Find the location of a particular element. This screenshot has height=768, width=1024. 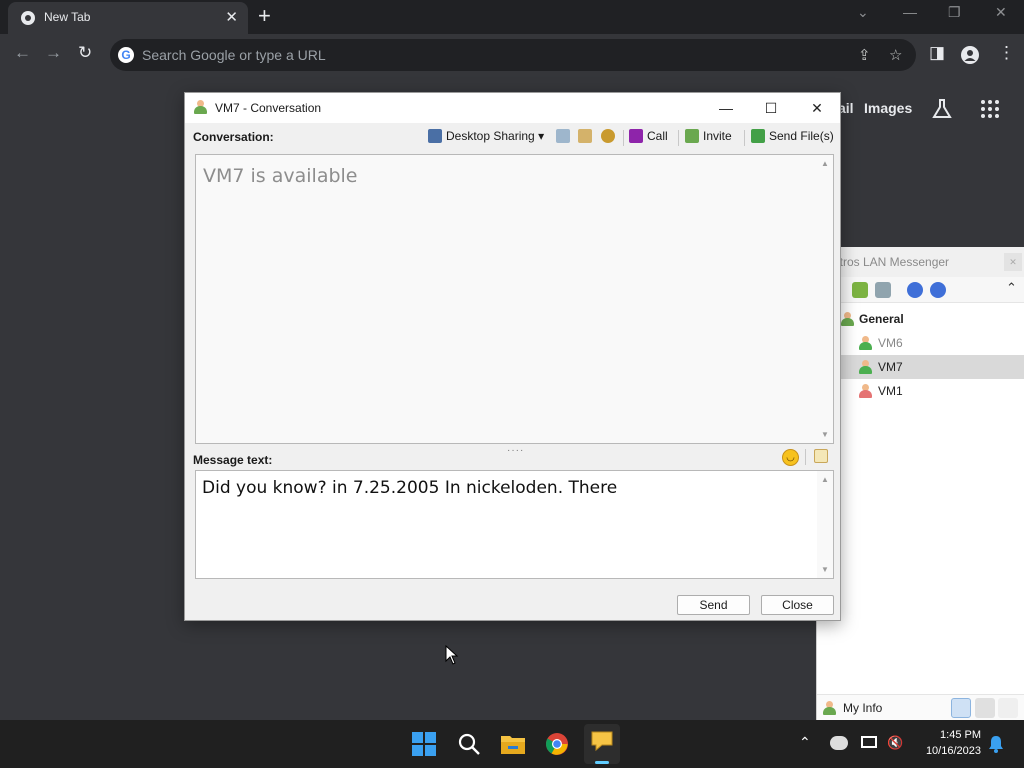

folder-icon is located at coordinates (860, 290).